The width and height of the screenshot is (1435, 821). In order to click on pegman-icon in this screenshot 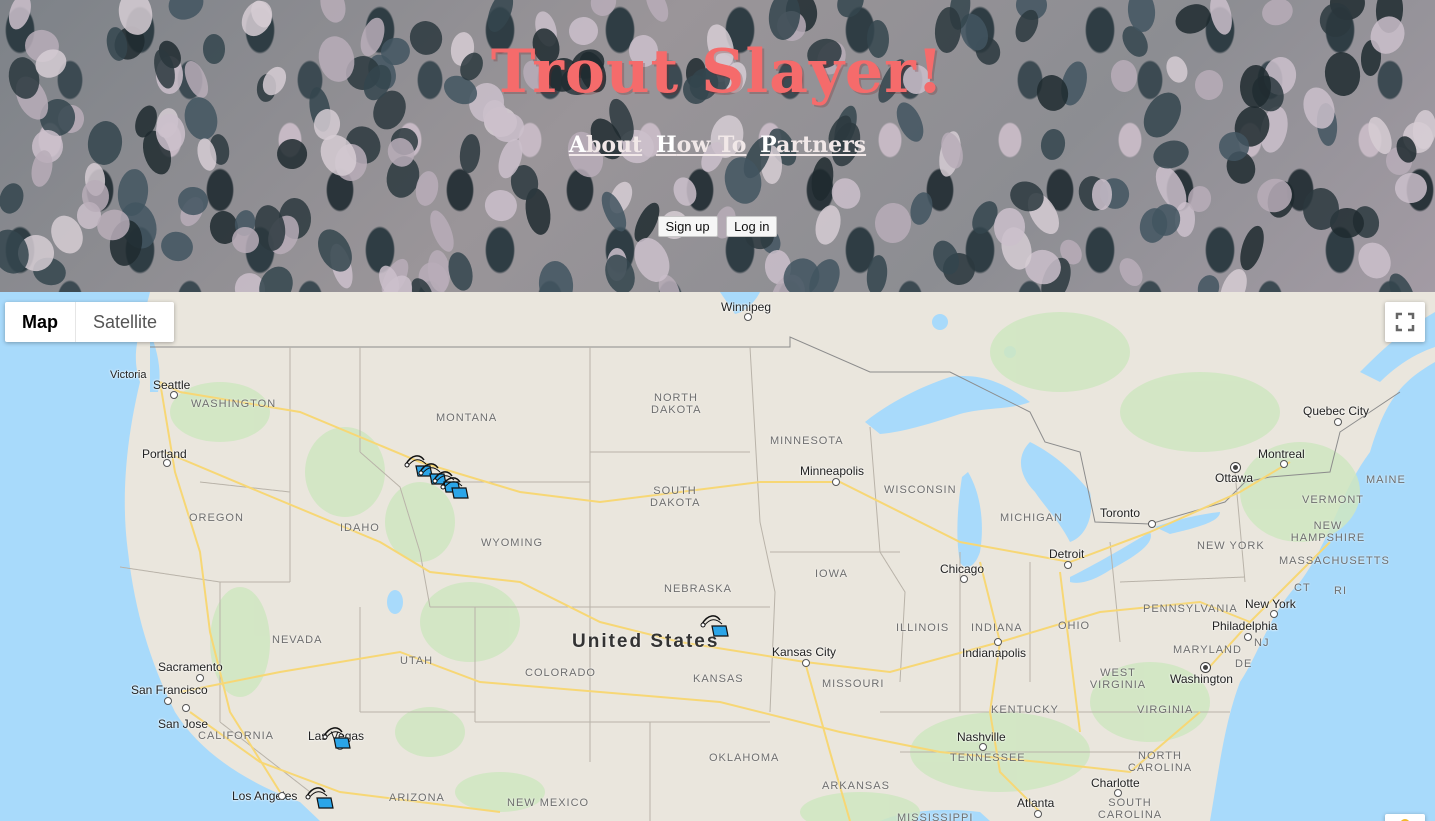, I will do `click(1405, 820)`.